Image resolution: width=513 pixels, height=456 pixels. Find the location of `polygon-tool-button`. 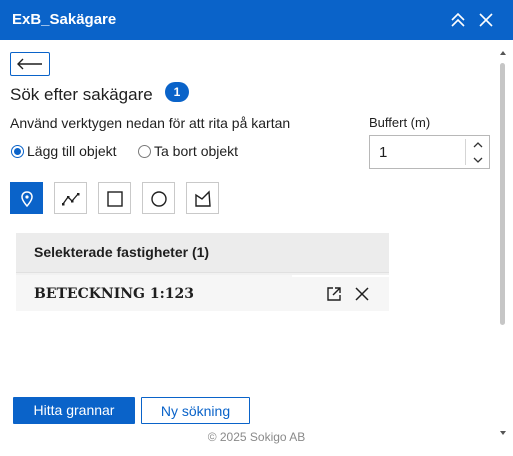

polygon-tool-button is located at coordinates (202, 198).